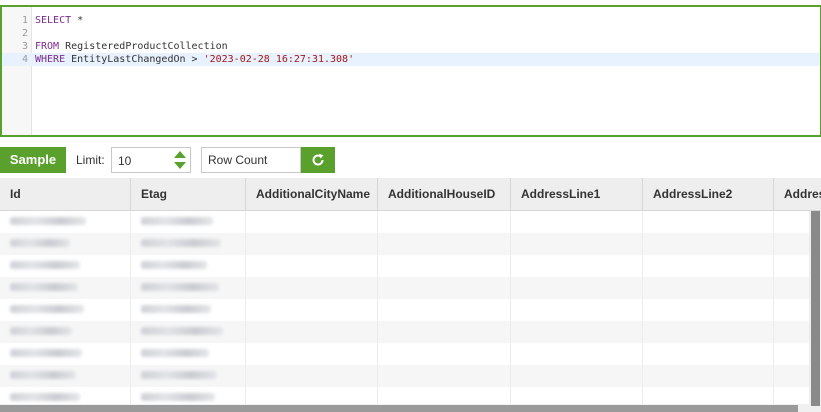  I want to click on refresh-button, so click(318, 160).